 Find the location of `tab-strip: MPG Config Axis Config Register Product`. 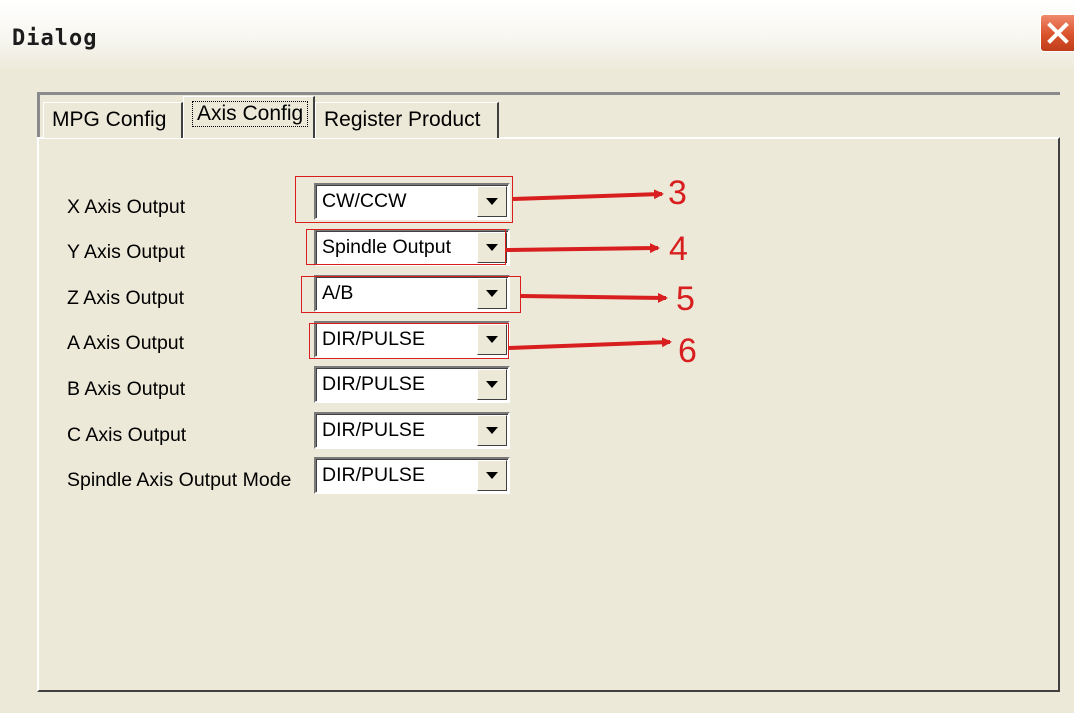

tab-strip: MPG Config Axis Config Register Product is located at coordinates (548, 115).